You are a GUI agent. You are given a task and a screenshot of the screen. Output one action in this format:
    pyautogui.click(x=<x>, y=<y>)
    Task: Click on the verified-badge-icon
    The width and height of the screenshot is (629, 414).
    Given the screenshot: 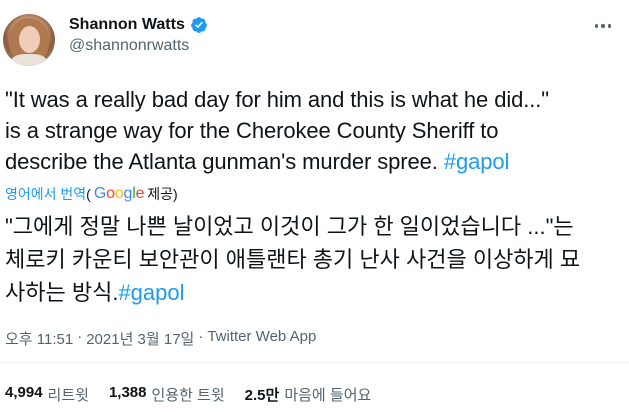 What is the action you would take?
    pyautogui.click(x=198, y=25)
    